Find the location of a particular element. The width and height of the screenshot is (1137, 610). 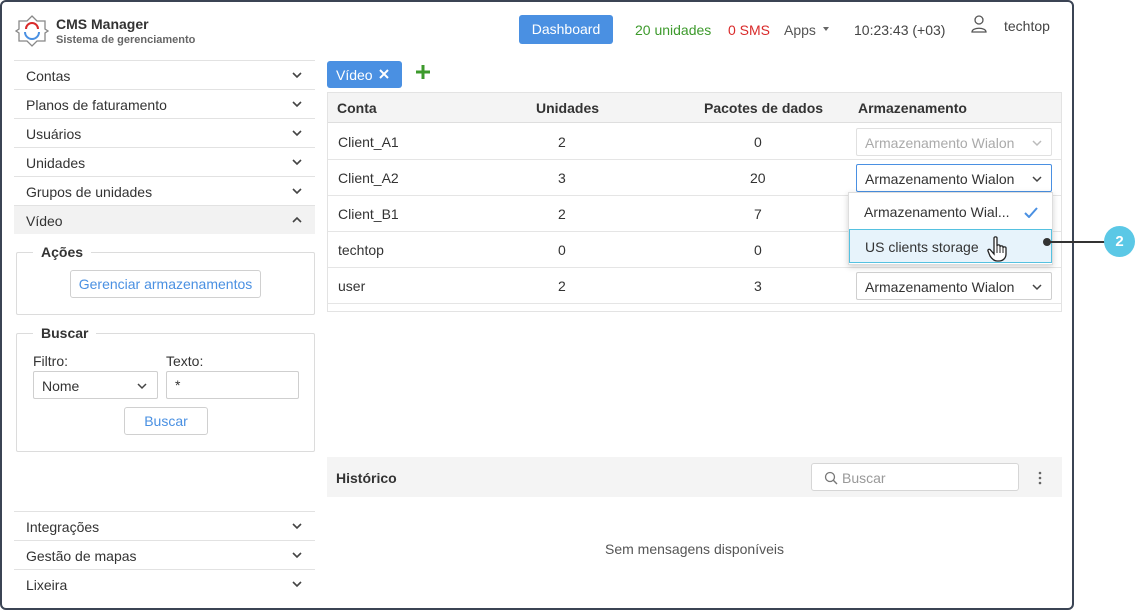

sidebar-item-label: Contas is located at coordinates (48, 76).